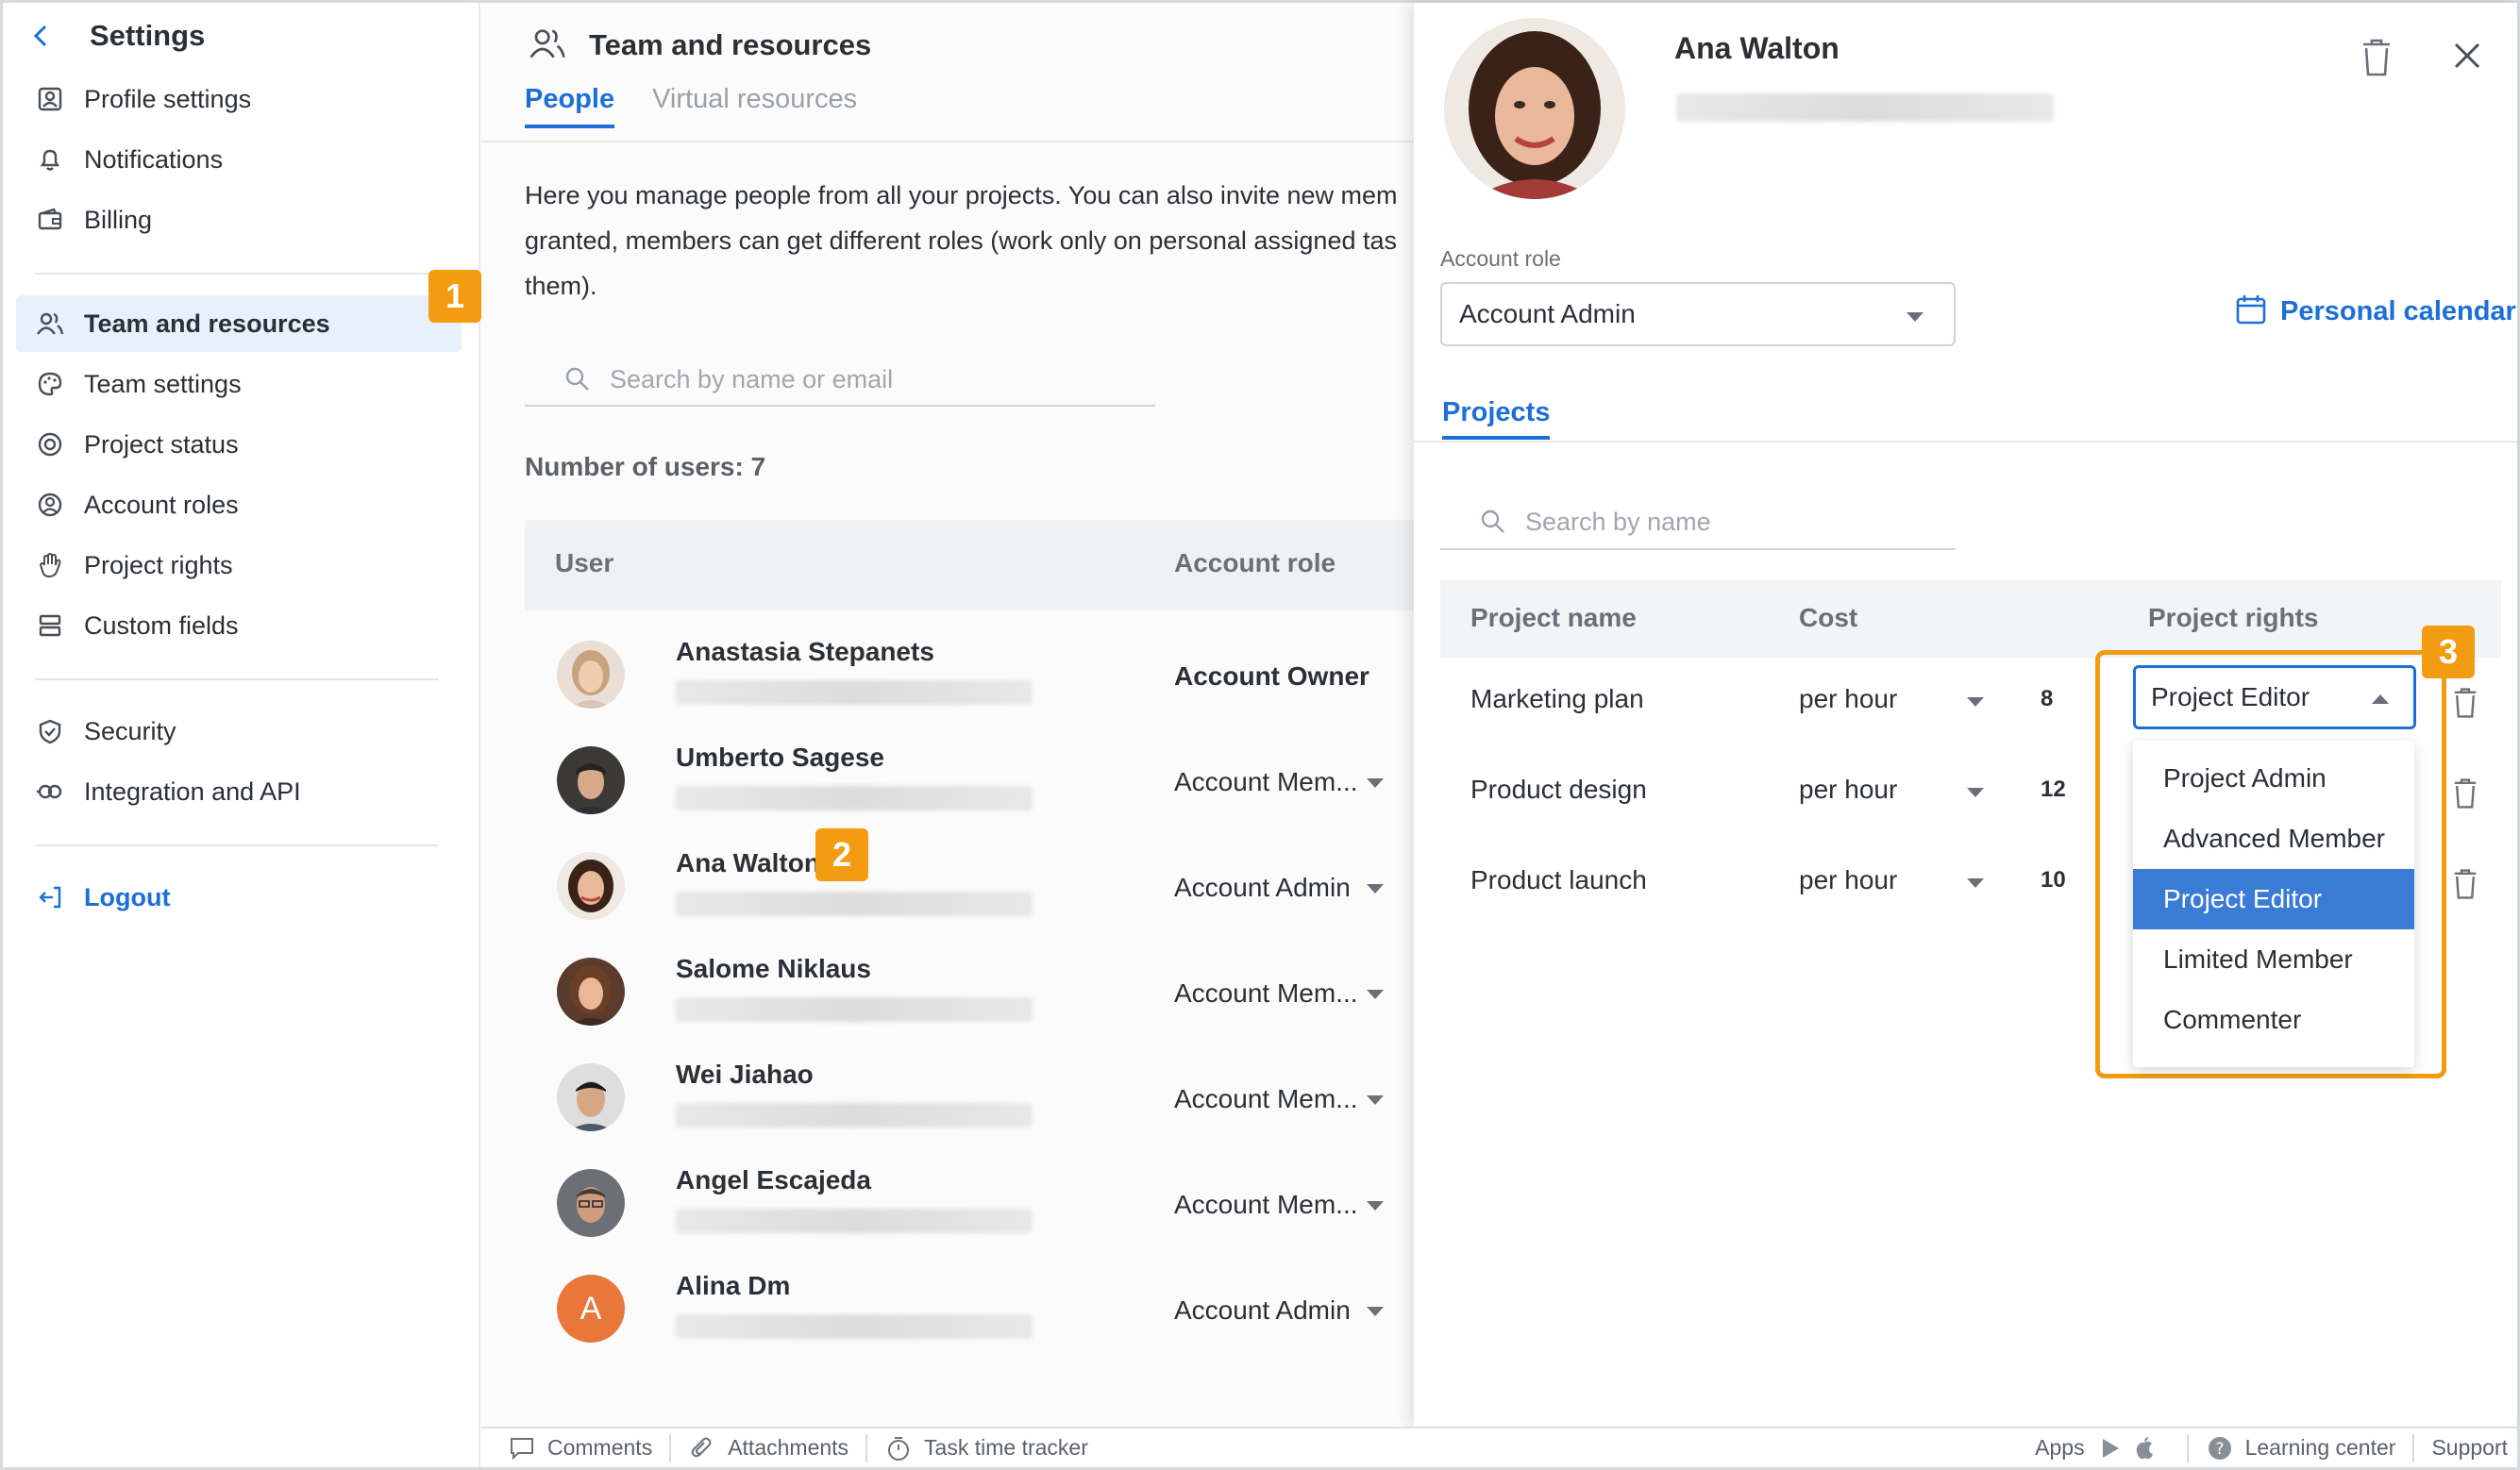 The height and width of the screenshot is (1470, 2520). Describe the element at coordinates (2467, 56) in the screenshot. I see `close-icon` at that location.